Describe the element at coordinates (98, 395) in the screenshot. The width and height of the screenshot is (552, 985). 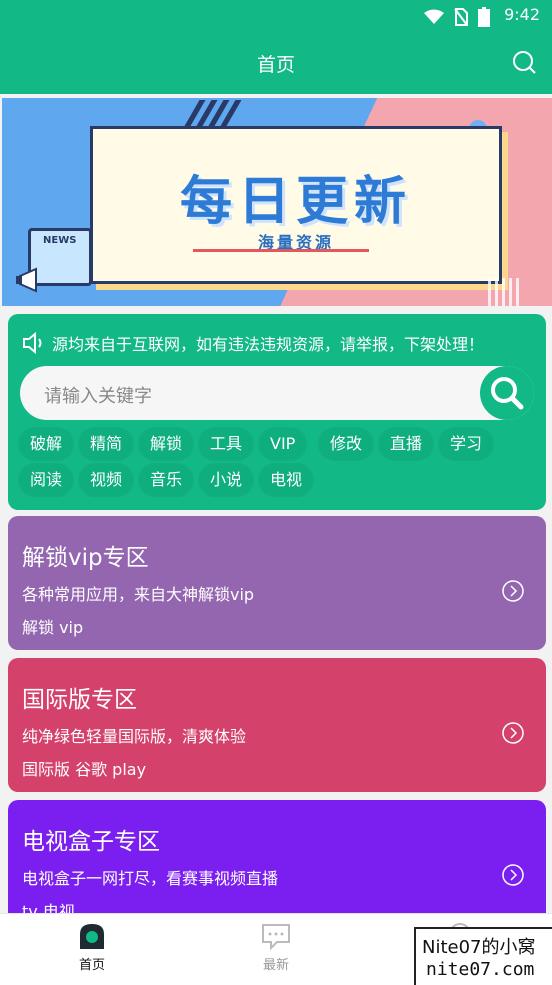
I see `search-input: 请输入关键字` at that location.